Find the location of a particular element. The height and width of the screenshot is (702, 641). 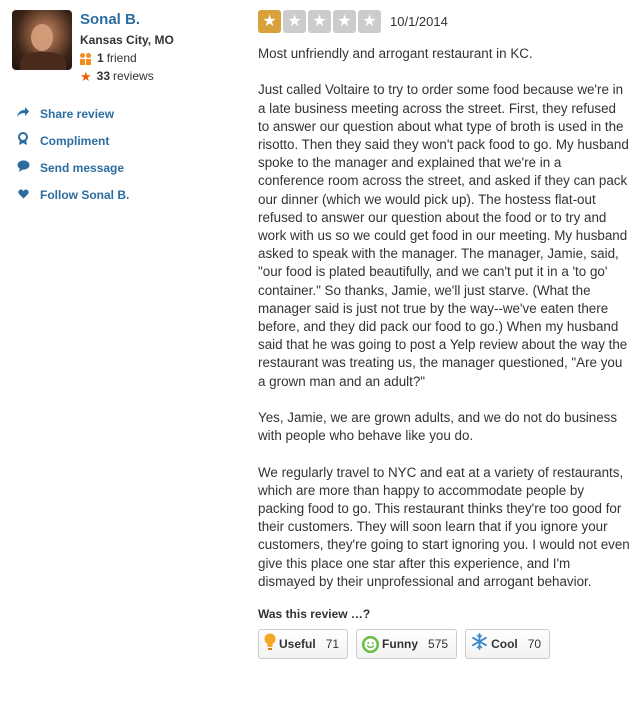

useful-button: Useful 71 is located at coordinates (303, 644).